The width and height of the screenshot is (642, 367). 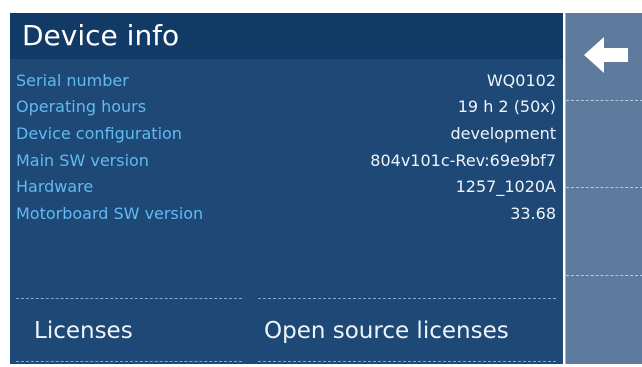 I want to click on arrow-left-icon, so click(x=606, y=55).